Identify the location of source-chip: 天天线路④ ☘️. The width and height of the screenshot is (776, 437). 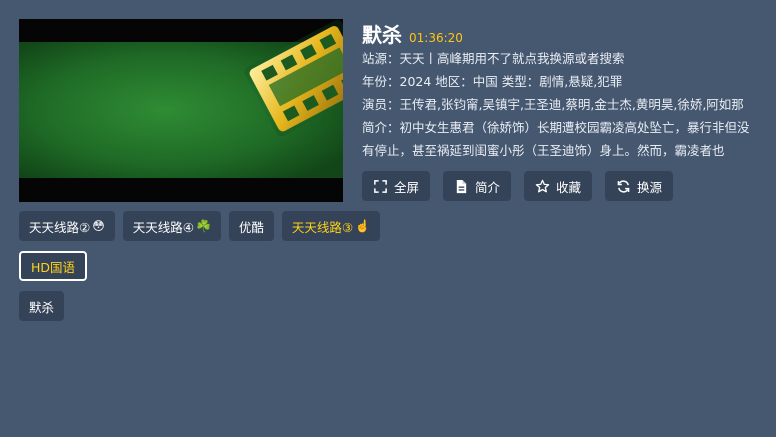
(171, 226).